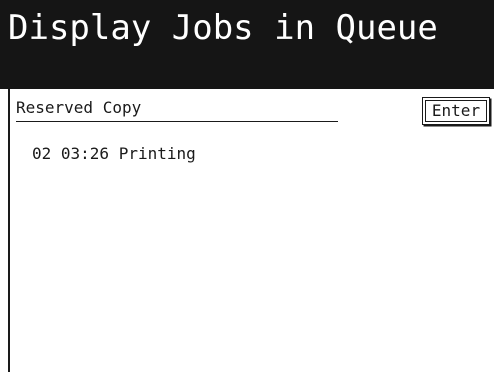 This screenshot has width=494, height=372. I want to click on section-underline, so click(177, 121).